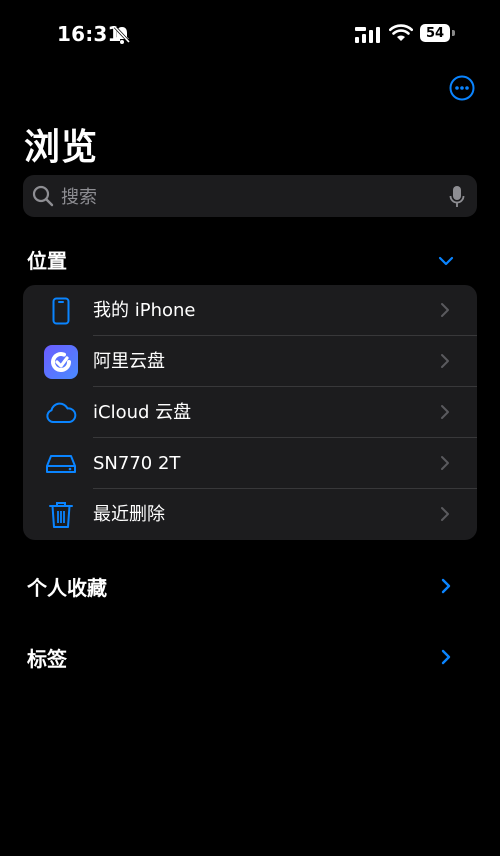 The image size is (500, 856). What do you see at coordinates (368, 37) in the screenshot?
I see `cellular-signal-icon` at bounding box center [368, 37].